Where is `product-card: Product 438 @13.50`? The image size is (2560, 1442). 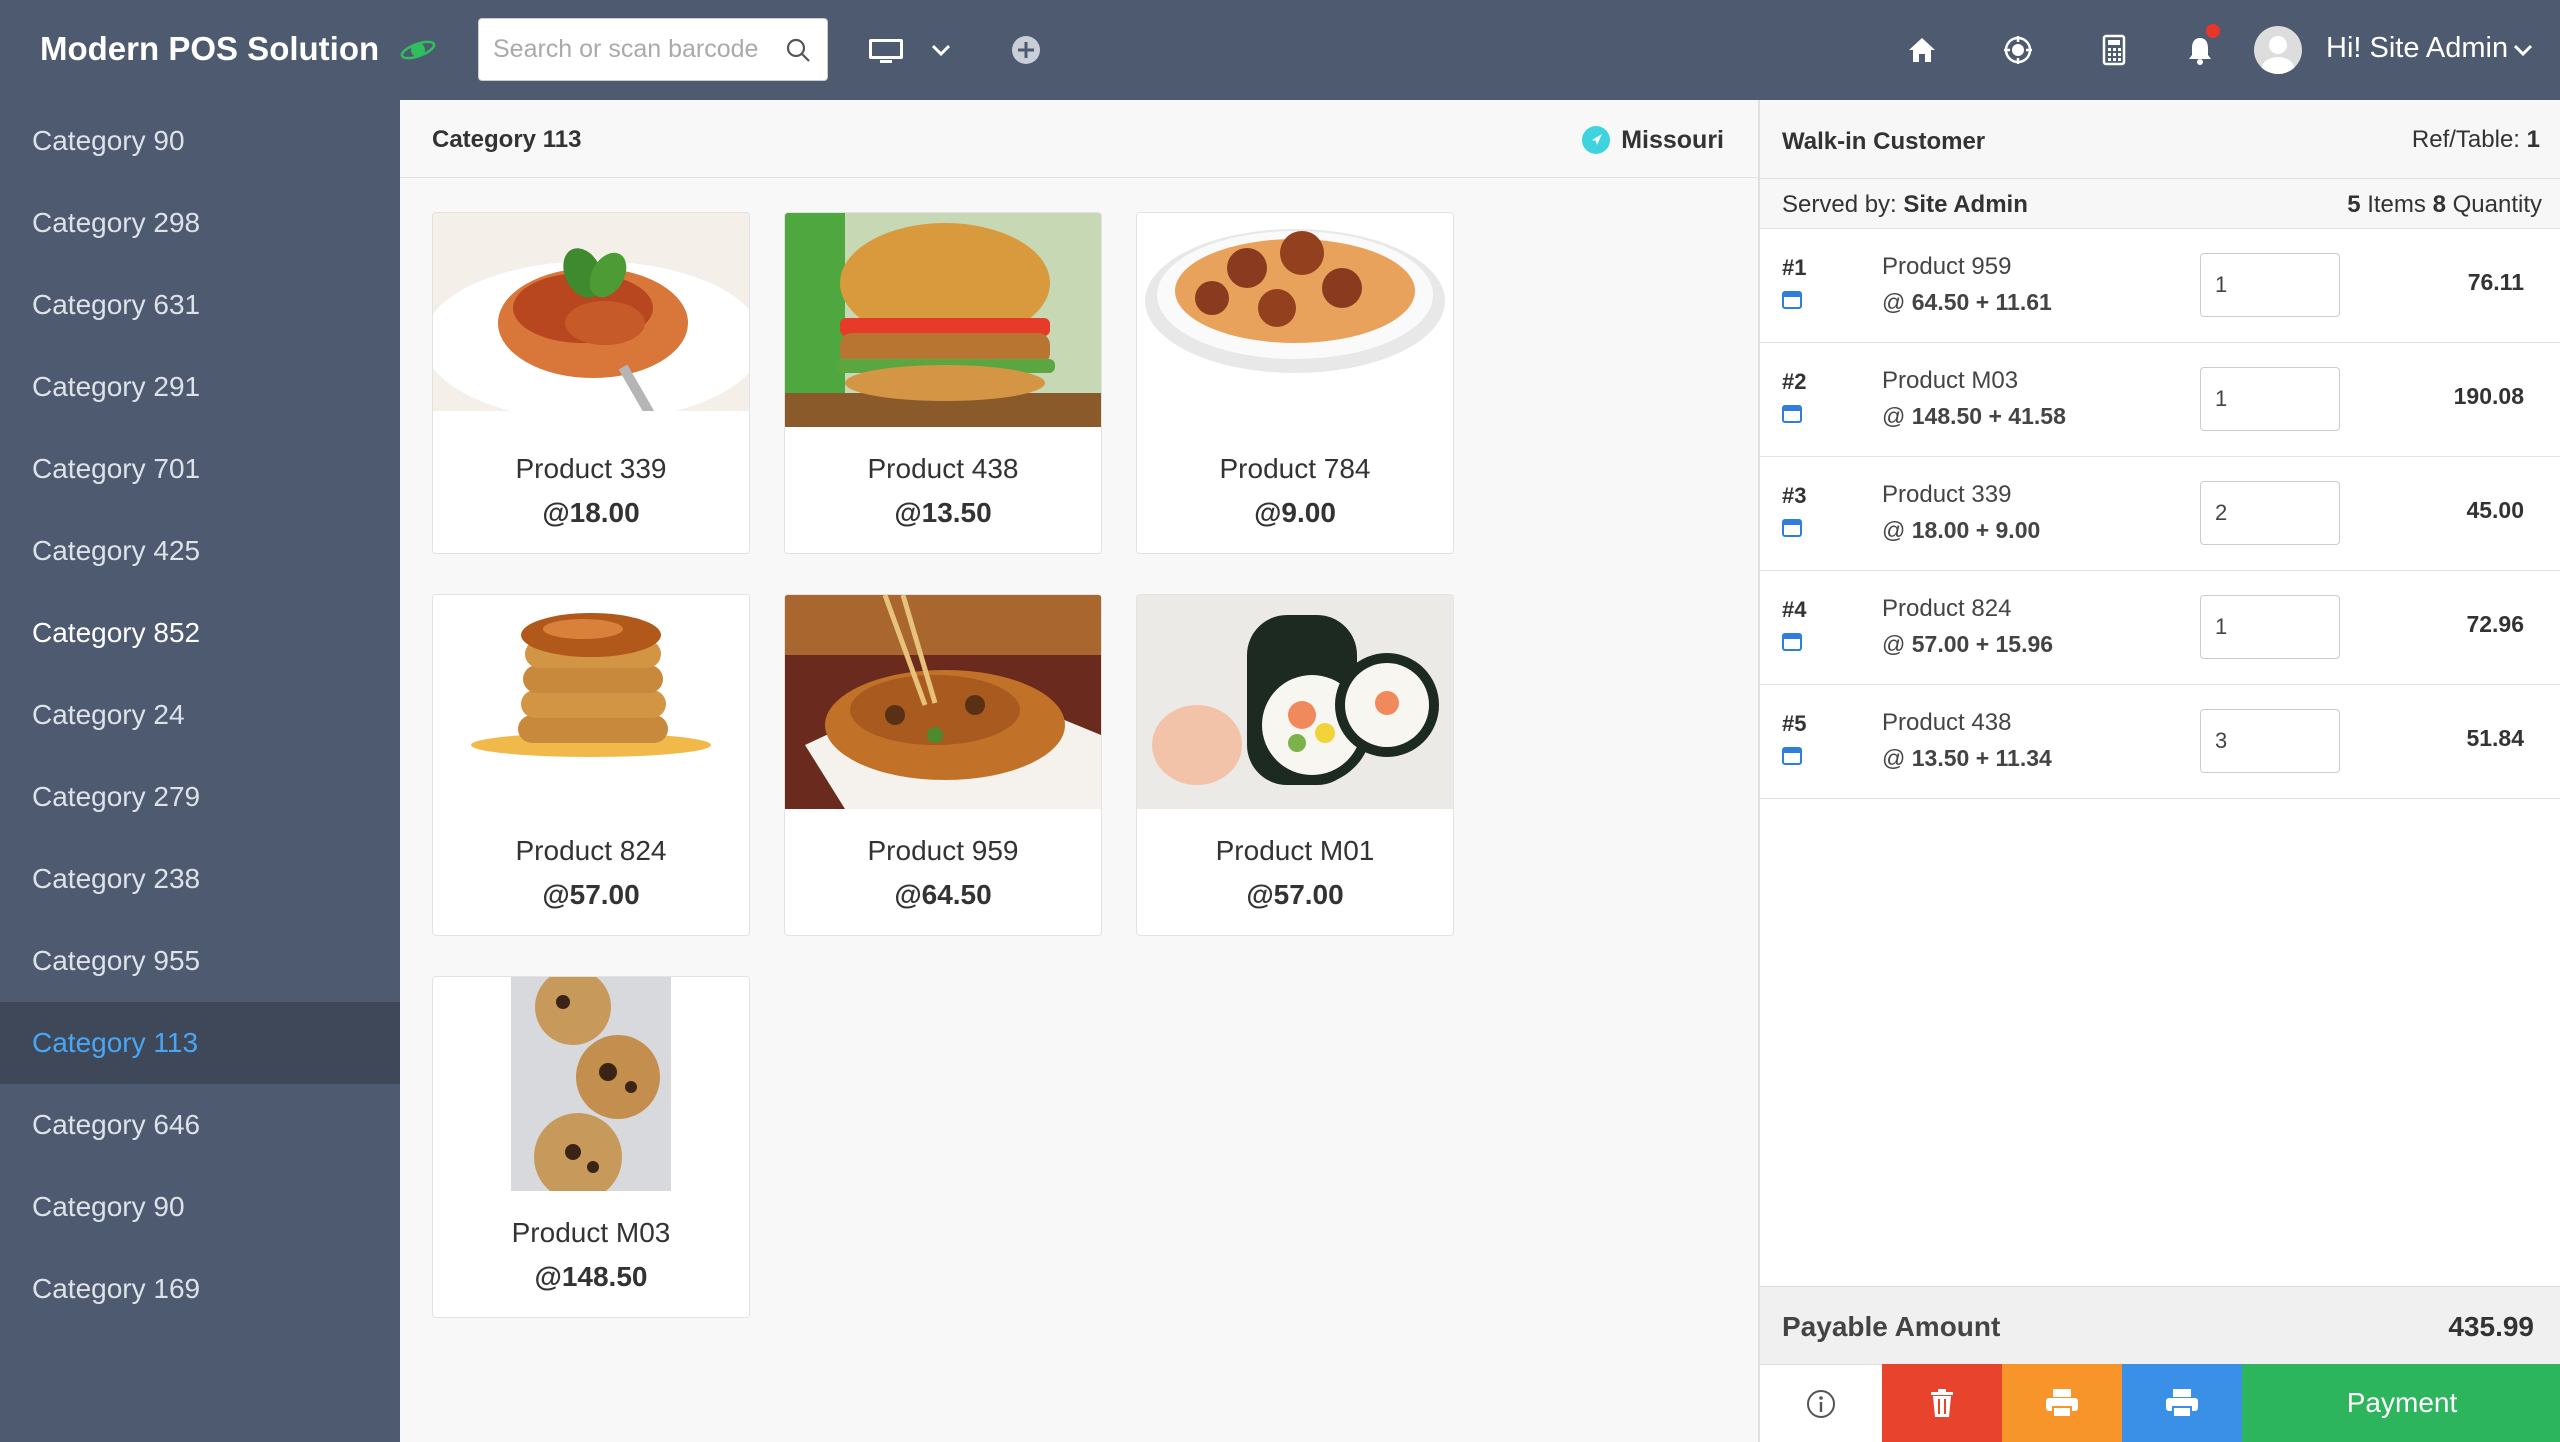
product-card: Product 438 @13.50 is located at coordinates (943, 383).